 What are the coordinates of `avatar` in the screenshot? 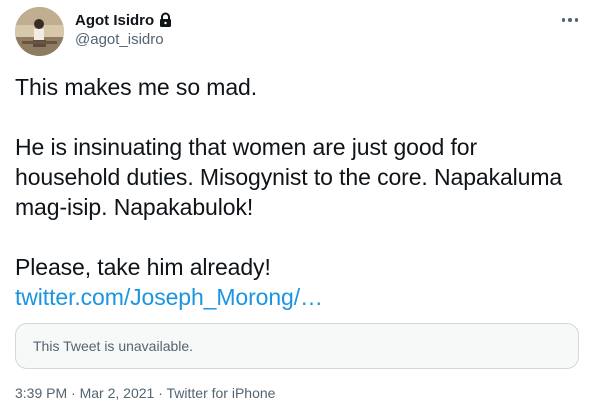 It's located at (39, 31).